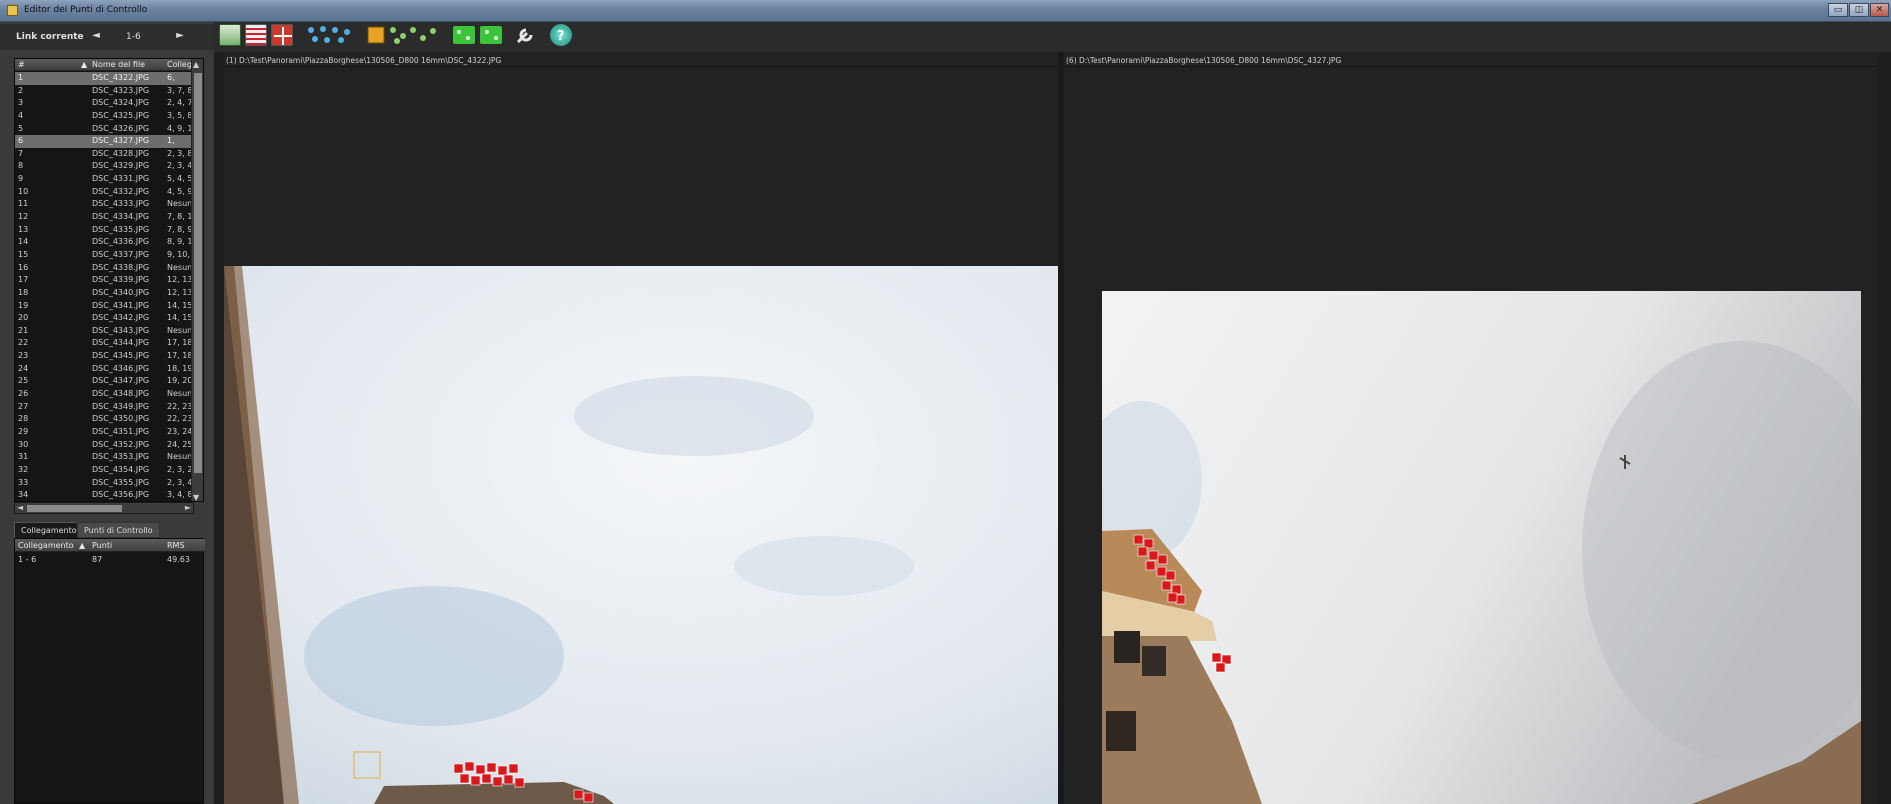 This screenshot has height=804, width=1891. Describe the element at coordinates (104, 179) in the screenshot. I see `table-row: 9 DSC_4331.JPG 5, 4, 5,` at that location.